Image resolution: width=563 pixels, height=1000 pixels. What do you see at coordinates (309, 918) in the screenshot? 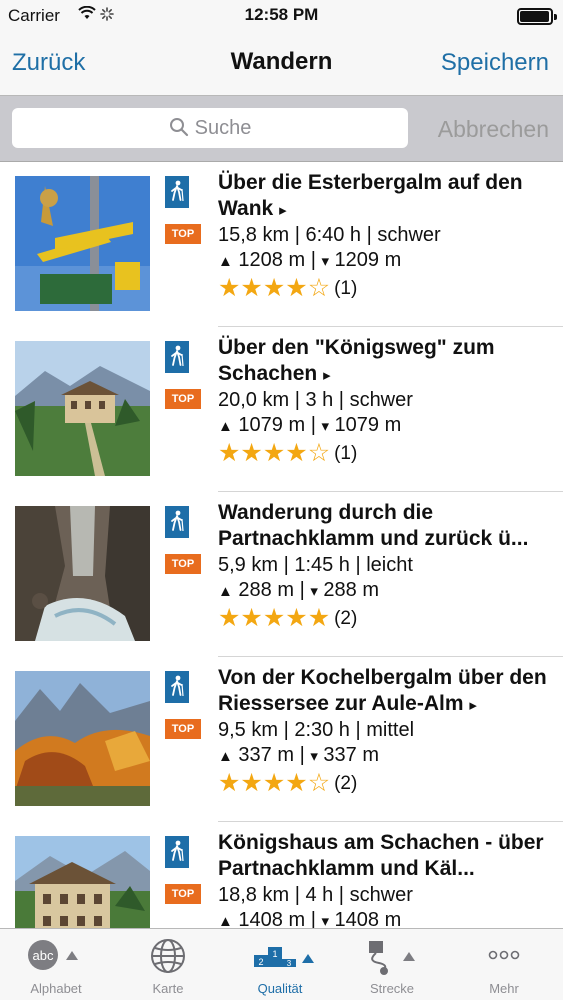
I see `tour-elevation: ▲ 1408 m | ▾ 1408 m` at bounding box center [309, 918].